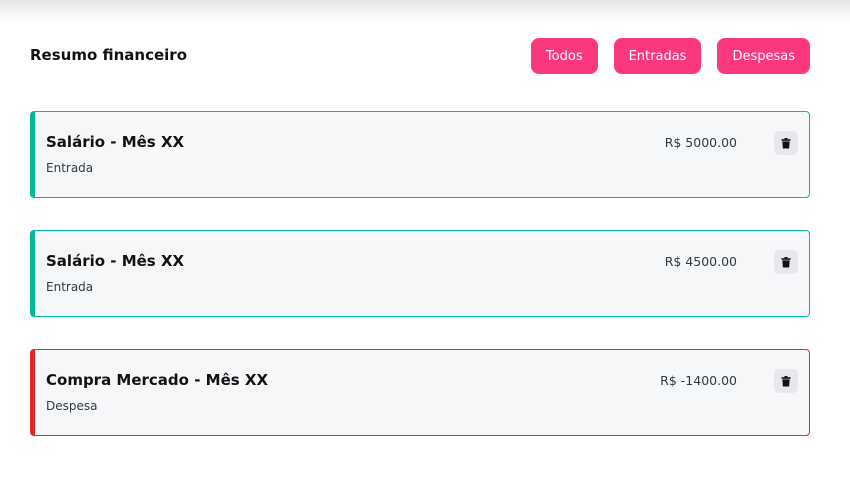 Image resolution: width=850 pixels, height=500 pixels. Describe the element at coordinates (72, 406) in the screenshot. I see `transaction-type: Despesa` at that location.